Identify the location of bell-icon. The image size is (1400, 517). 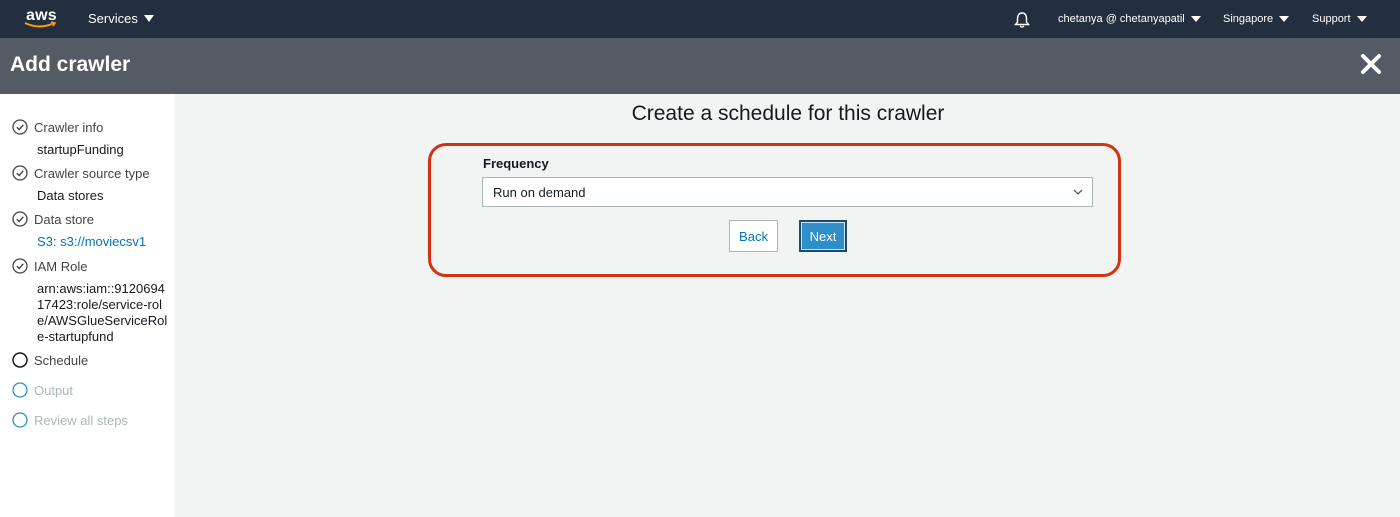
(1022, 22).